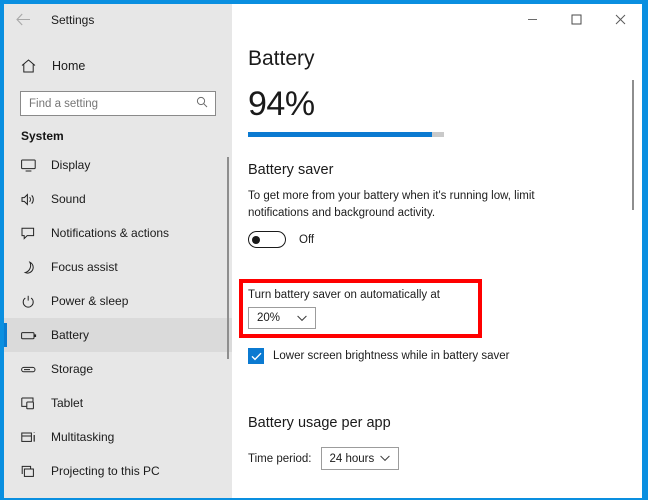 The height and width of the screenshot is (500, 648). Describe the element at coordinates (118, 19) in the screenshot. I see `title-bar-left: Settings` at that location.